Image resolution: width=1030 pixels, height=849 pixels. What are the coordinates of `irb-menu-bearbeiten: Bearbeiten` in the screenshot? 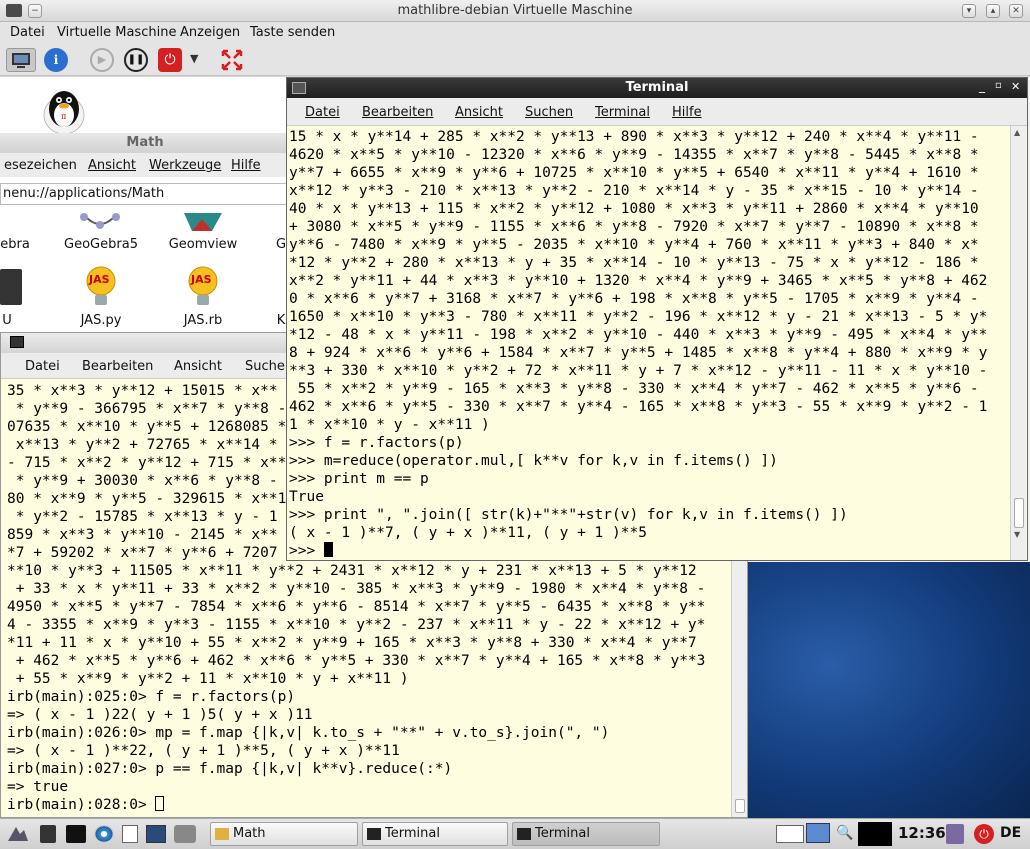 It's located at (117, 366).